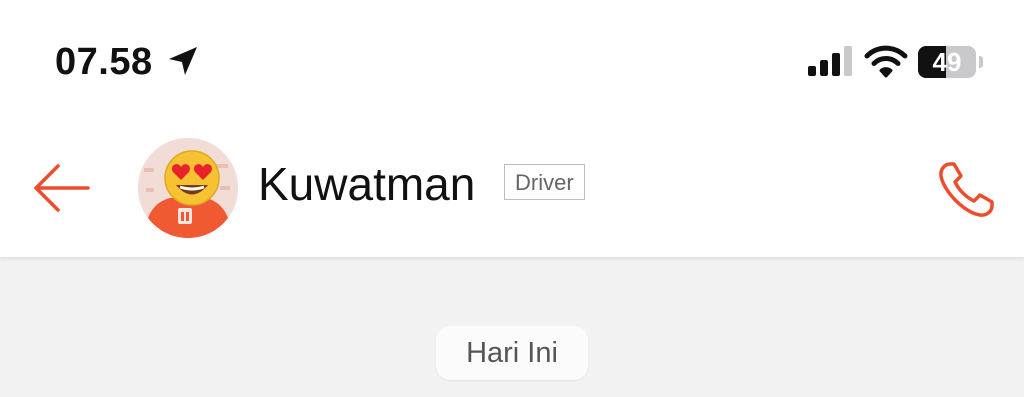 This screenshot has height=397, width=1024. I want to click on battery-percent: 49, so click(947, 62).